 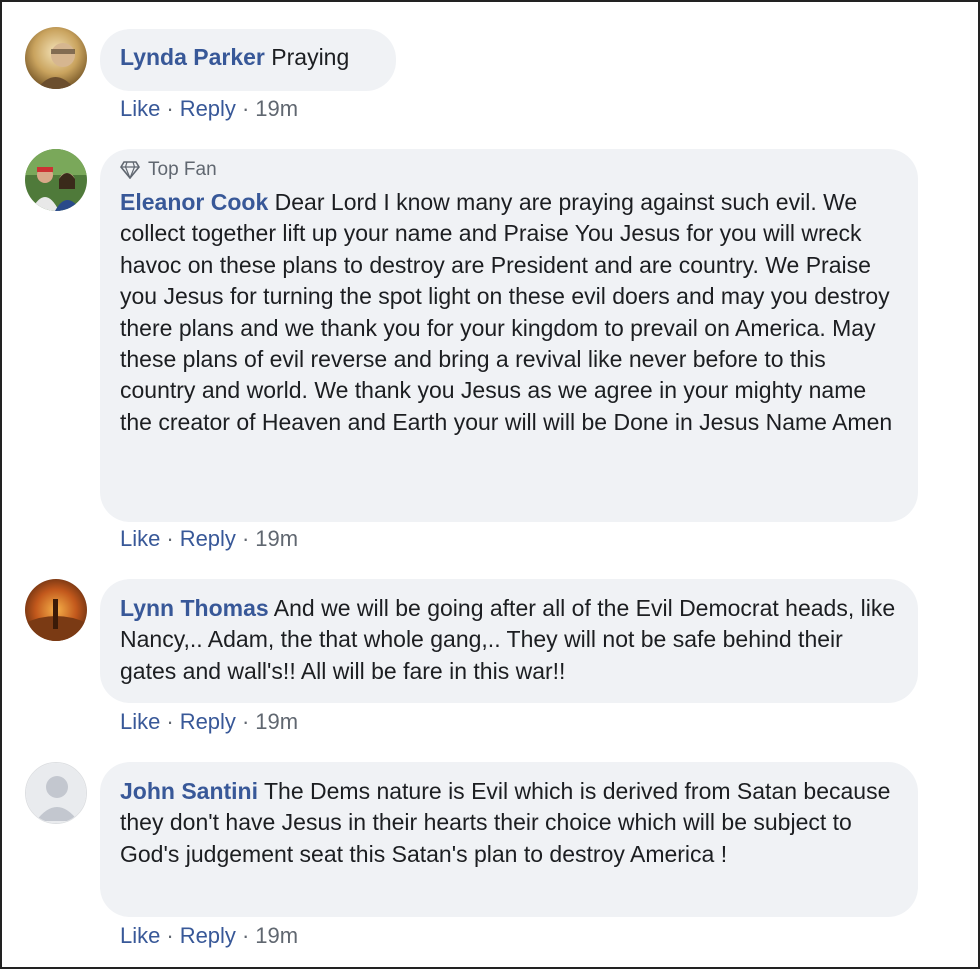 I want to click on commenter-name: Lynn Thomas, so click(x=194, y=608).